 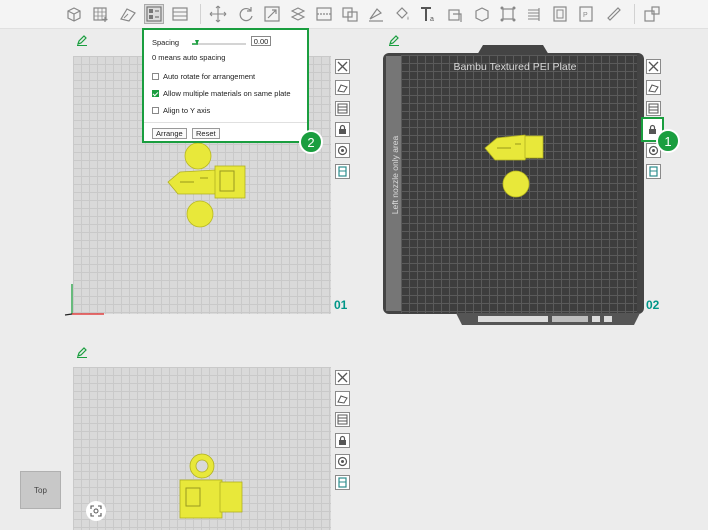 What do you see at coordinates (155, 93) in the screenshot?
I see `multi-material-checkbox` at bounding box center [155, 93].